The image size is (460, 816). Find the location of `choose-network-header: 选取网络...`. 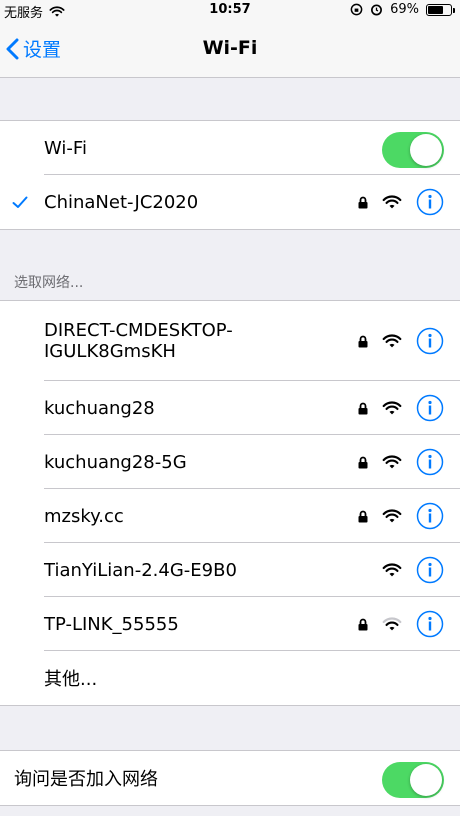

choose-network-header: 选取网络... is located at coordinates (49, 283).